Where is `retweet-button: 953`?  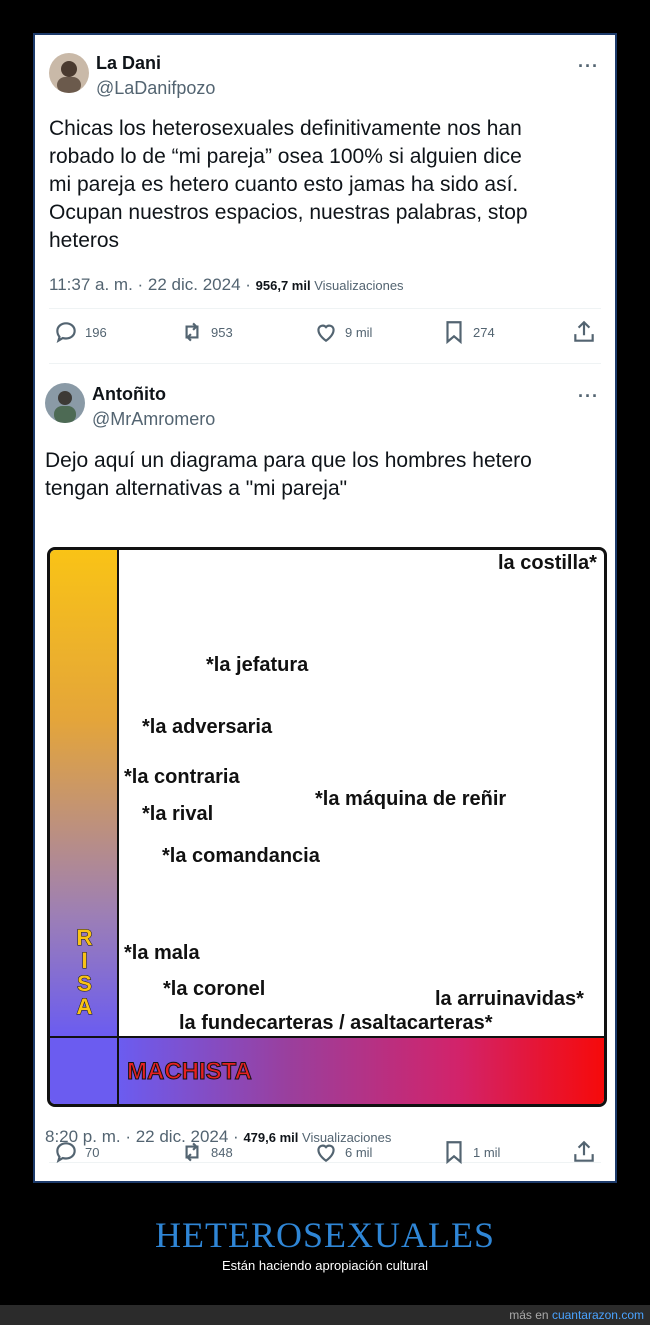 retweet-button: 953 is located at coordinates (206, 332).